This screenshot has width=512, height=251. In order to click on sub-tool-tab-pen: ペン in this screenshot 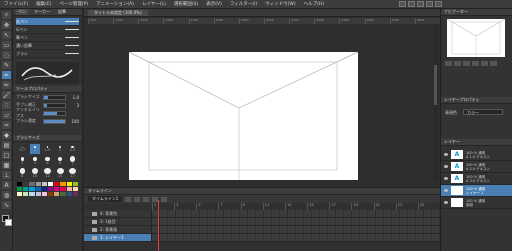, I will do `click(22, 12)`.